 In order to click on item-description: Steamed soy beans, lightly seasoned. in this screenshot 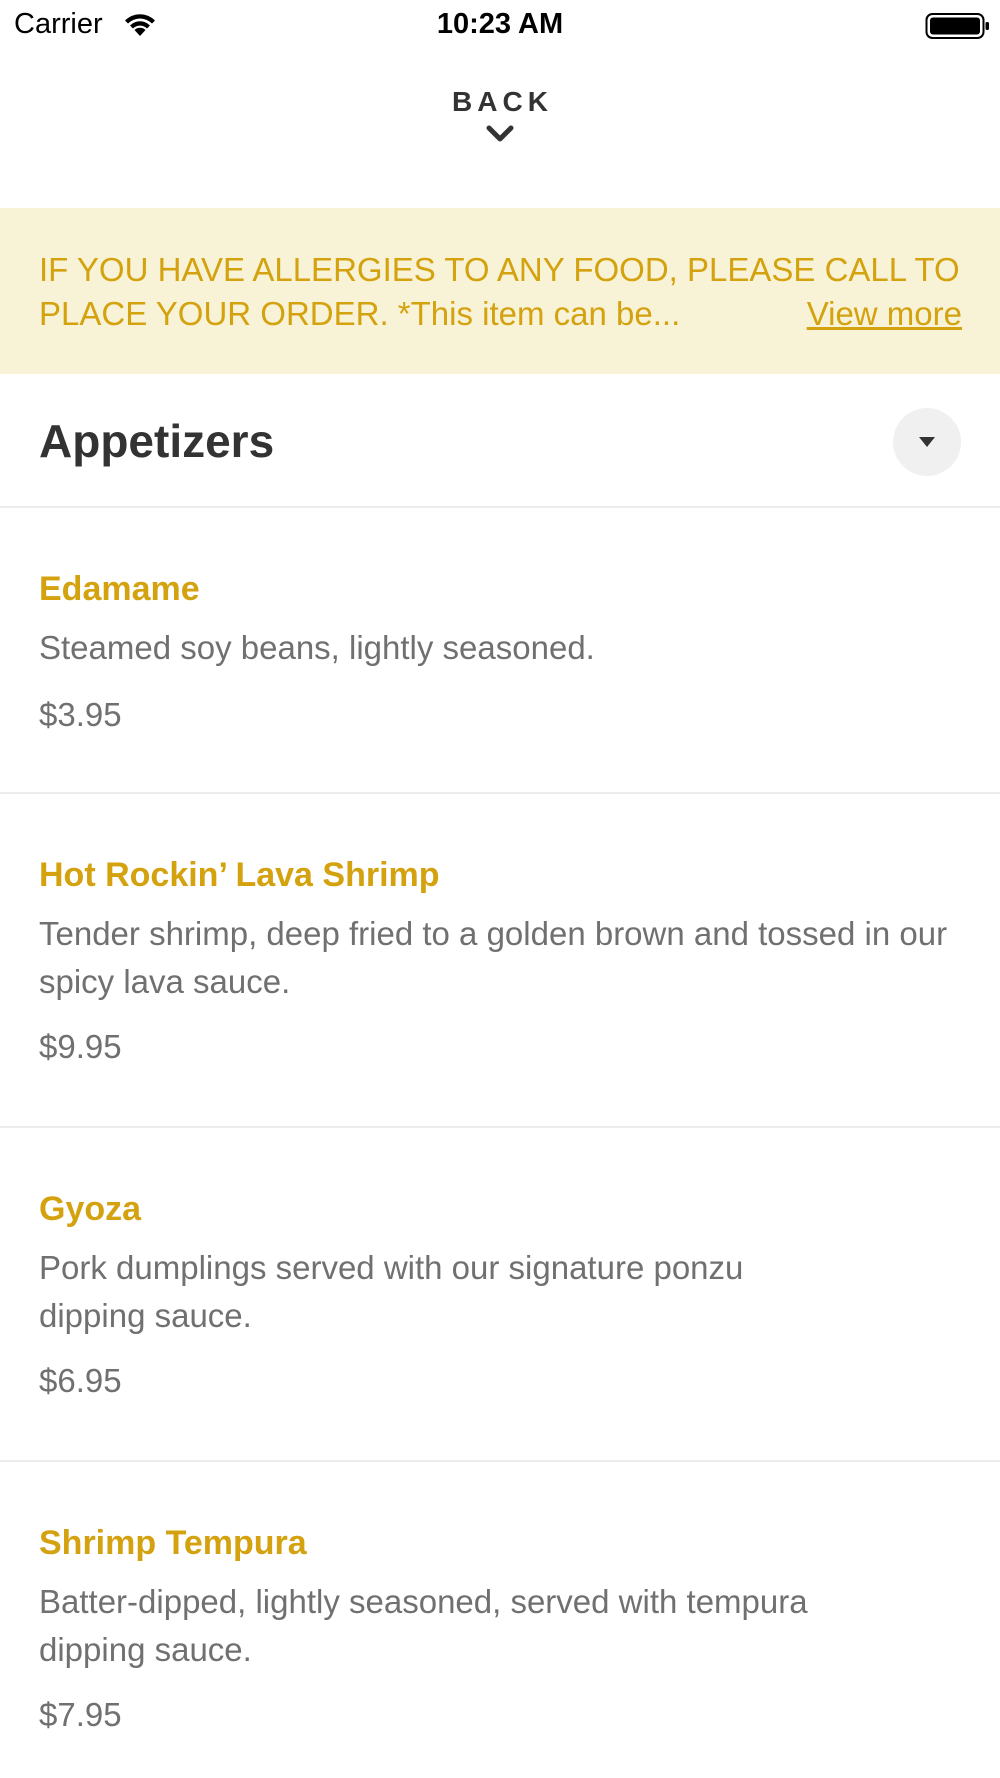, I will do `click(317, 647)`.